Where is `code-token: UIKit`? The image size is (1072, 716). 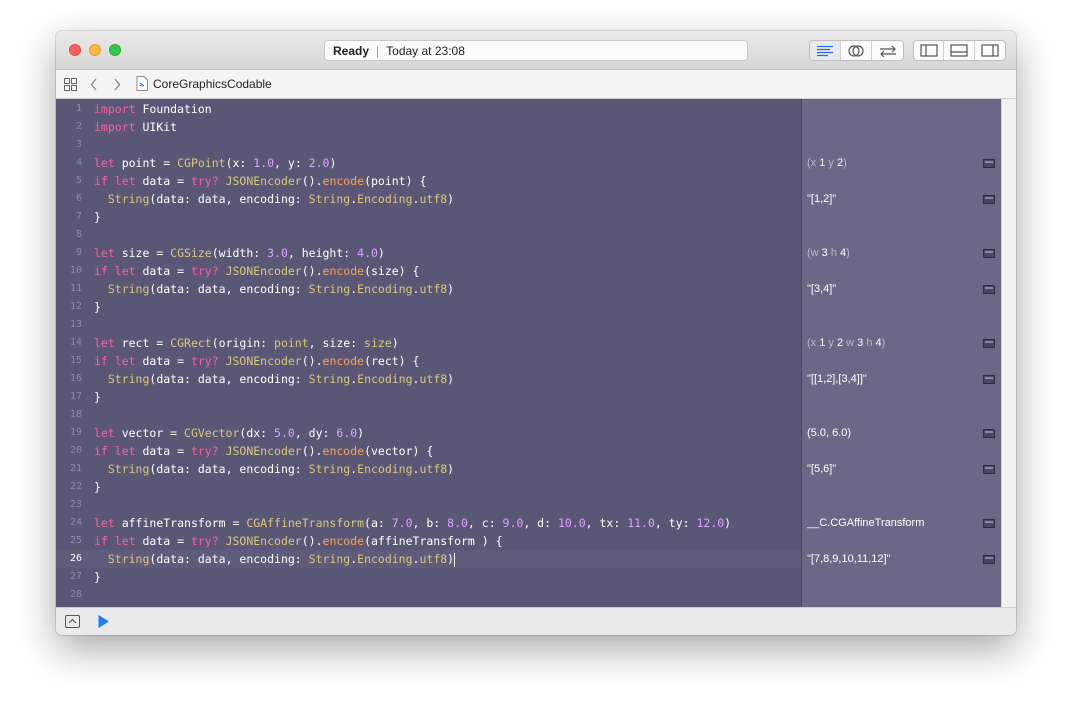
code-token: UIKit is located at coordinates (160, 127).